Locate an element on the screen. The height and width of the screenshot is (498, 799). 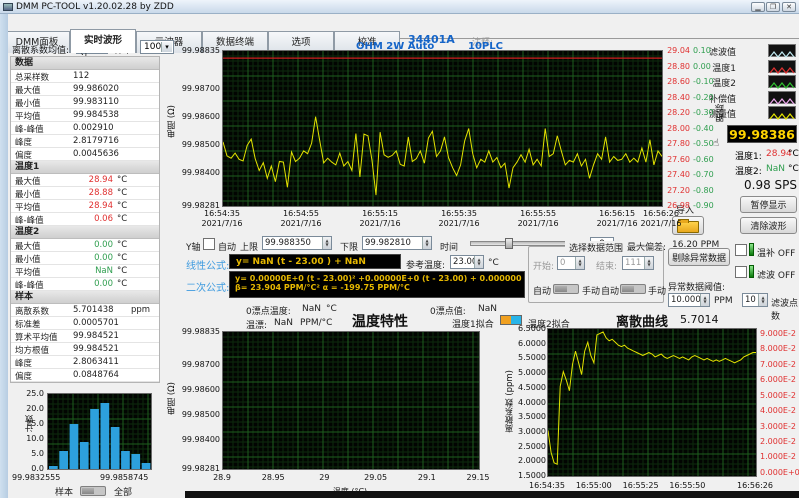
stats-row-value: 0.06 is located at coordinates (103, 219).